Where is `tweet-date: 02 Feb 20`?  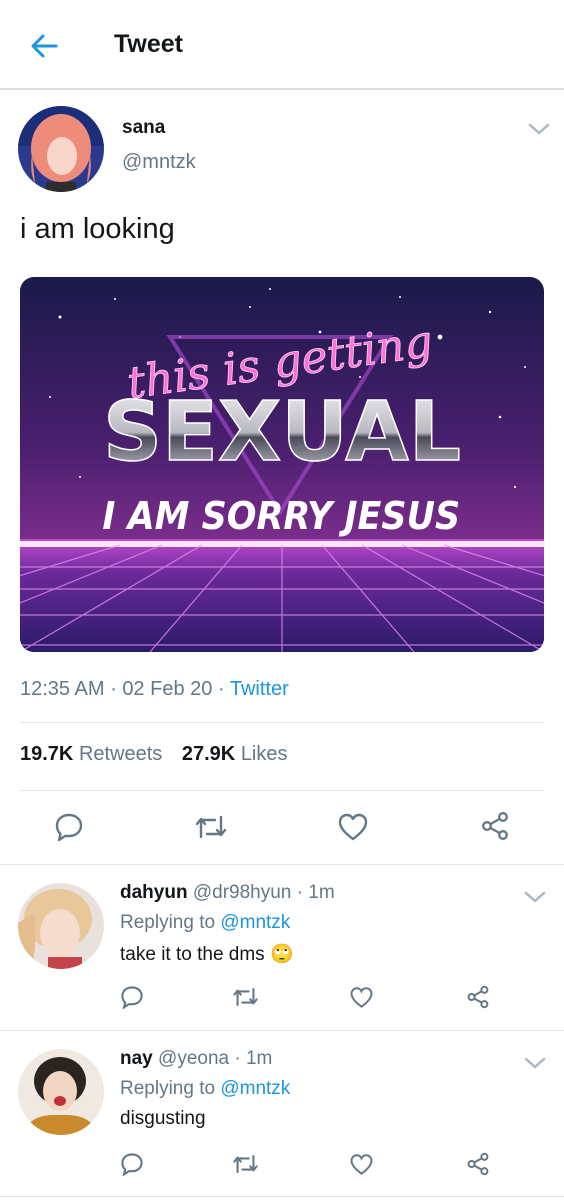 tweet-date: 02 Feb 20 is located at coordinates (167, 689).